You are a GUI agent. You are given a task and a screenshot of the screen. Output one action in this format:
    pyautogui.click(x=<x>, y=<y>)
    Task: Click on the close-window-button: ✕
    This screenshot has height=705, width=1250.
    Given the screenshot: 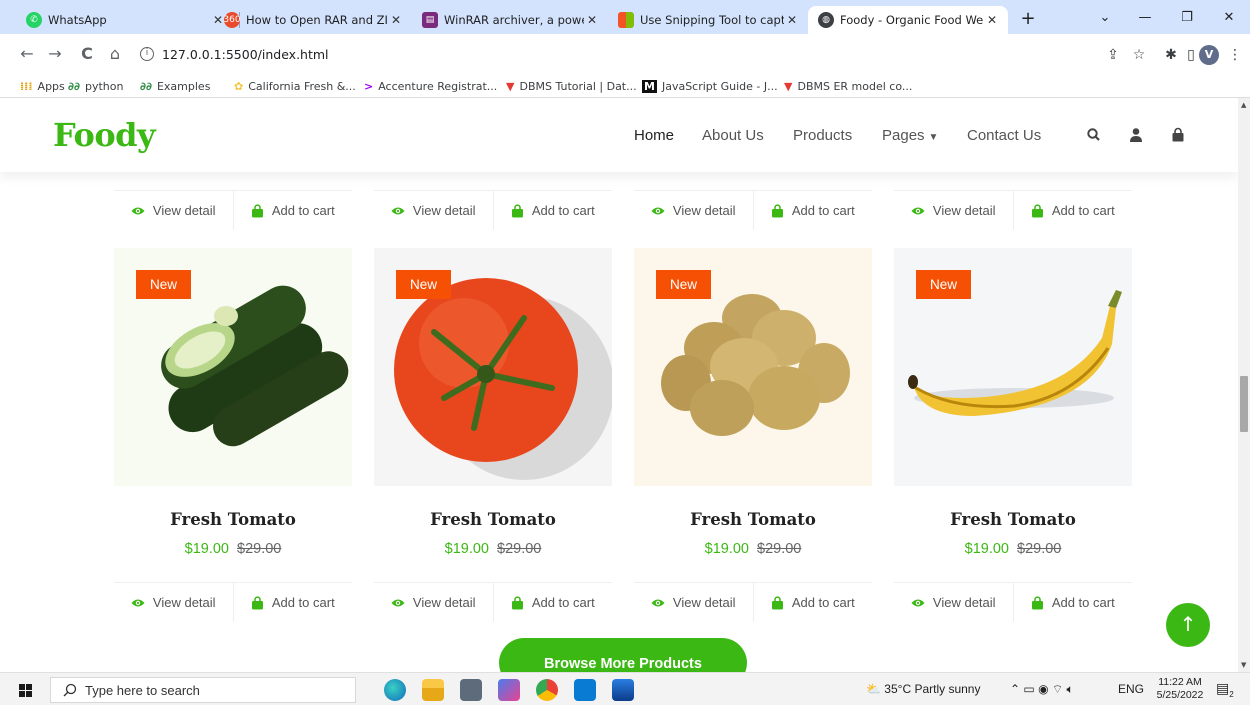 What is the action you would take?
    pyautogui.click(x=1229, y=17)
    